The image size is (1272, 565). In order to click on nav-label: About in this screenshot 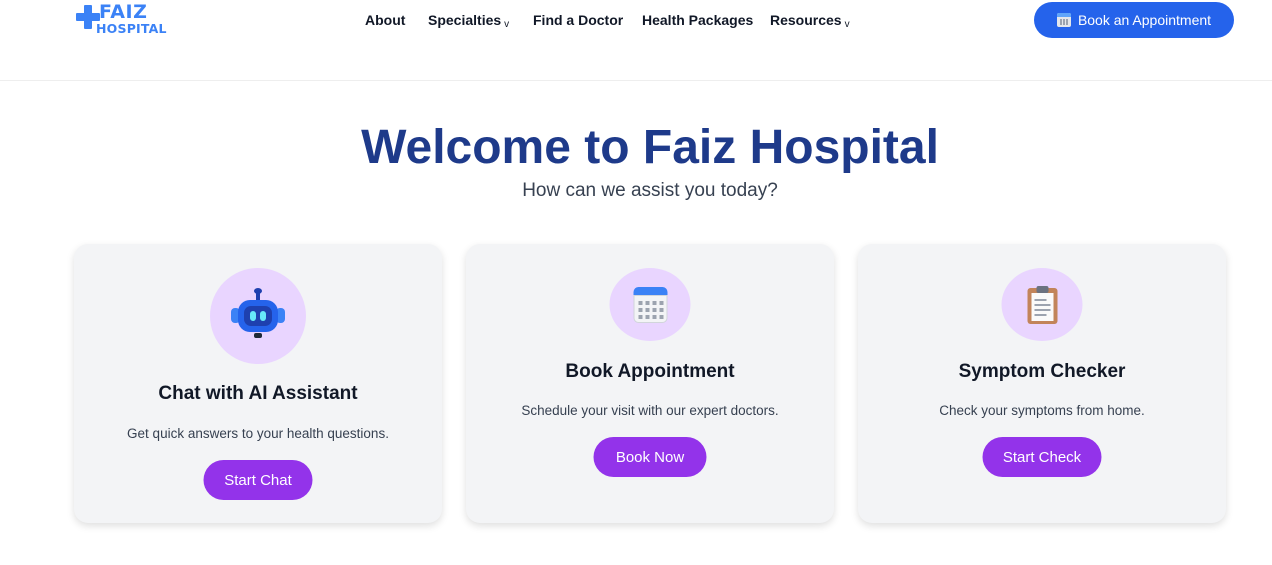, I will do `click(385, 20)`.